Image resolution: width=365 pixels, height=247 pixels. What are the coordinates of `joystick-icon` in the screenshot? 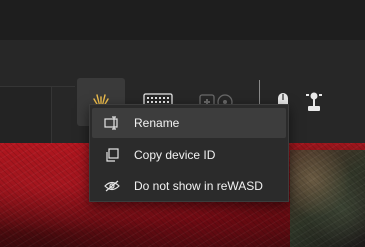 It's located at (314, 101).